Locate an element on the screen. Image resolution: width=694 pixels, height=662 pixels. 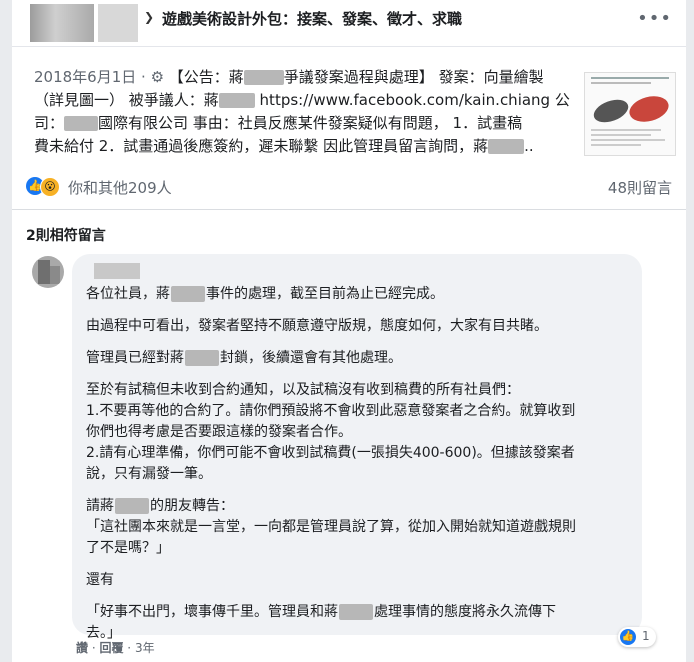
comment-text-segment: 封鎖，後續還會有其他處理。 is located at coordinates (311, 358).